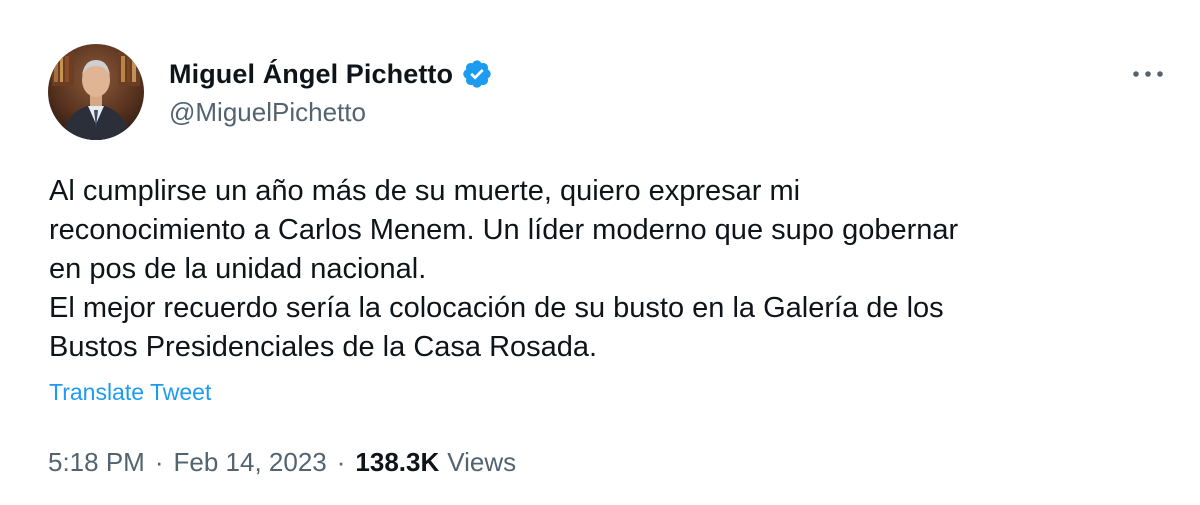 The width and height of the screenshot is (1200, 505). I want to click on author-display-name: Miguel Ángel Pichetto, so click(311, 74).